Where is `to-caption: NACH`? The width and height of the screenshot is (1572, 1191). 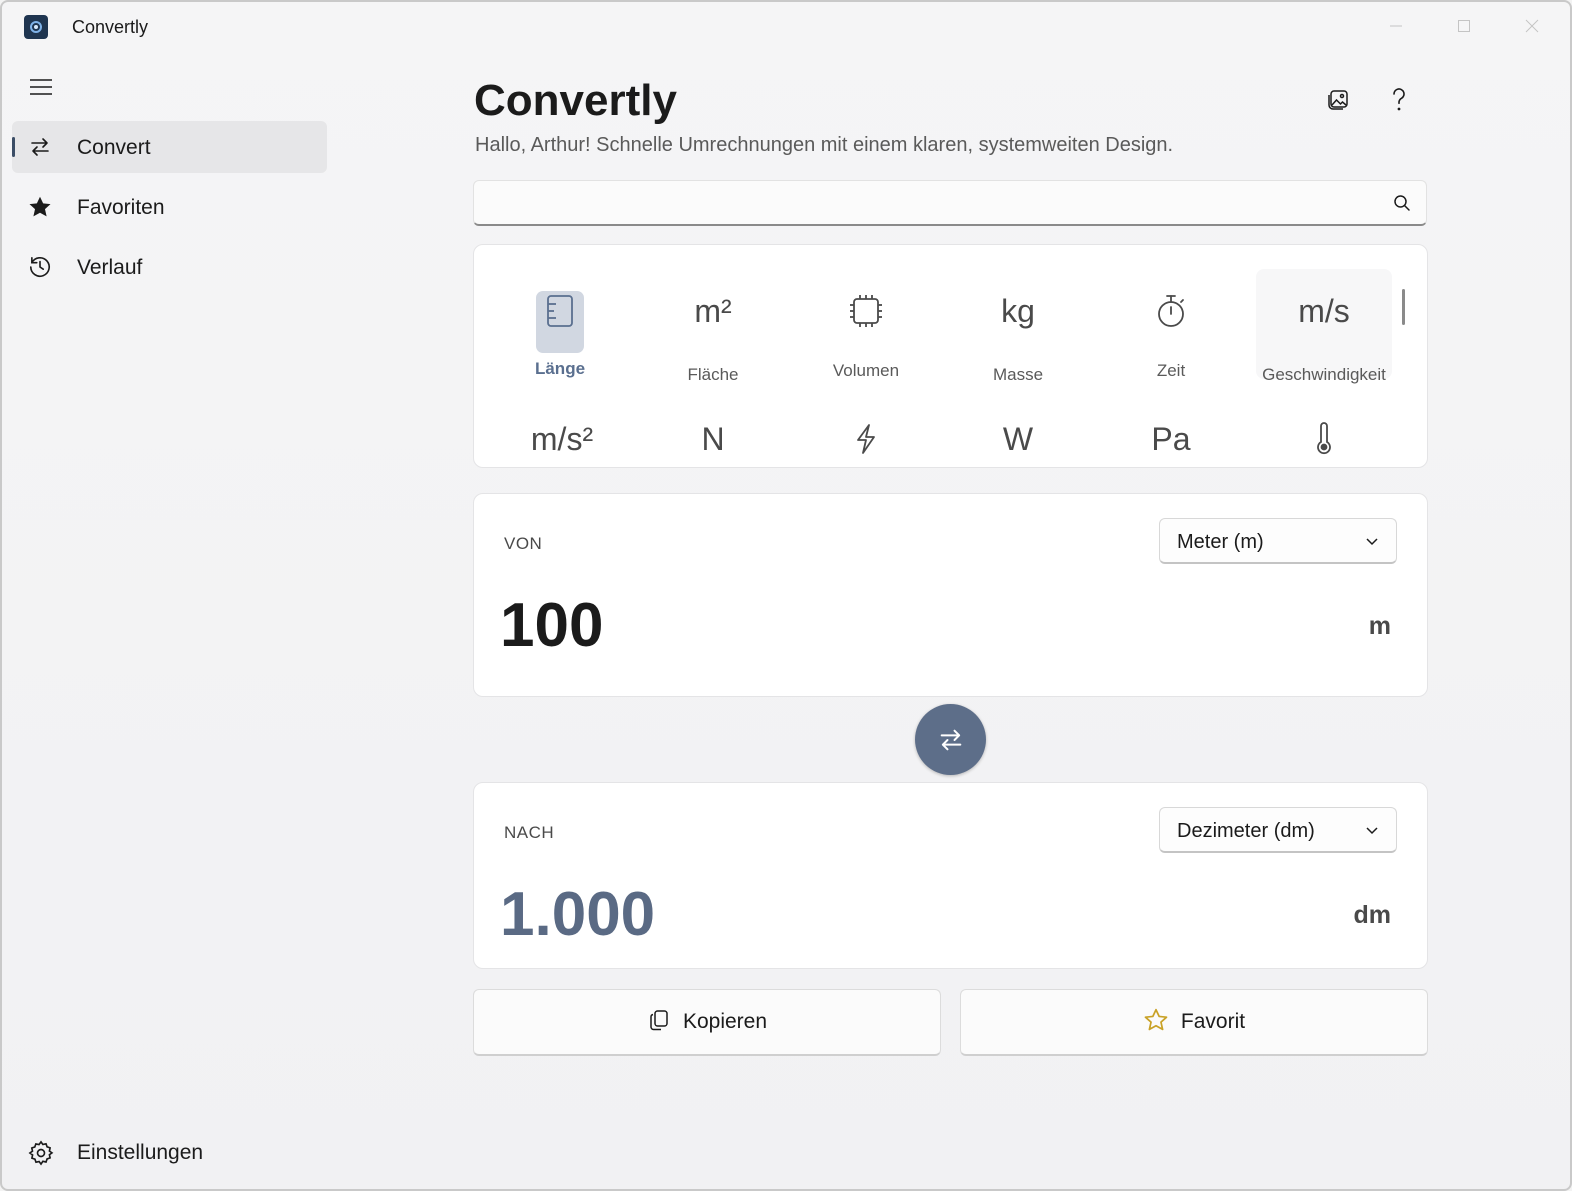
to-caption: NACH is located at coordinates (529, 832).